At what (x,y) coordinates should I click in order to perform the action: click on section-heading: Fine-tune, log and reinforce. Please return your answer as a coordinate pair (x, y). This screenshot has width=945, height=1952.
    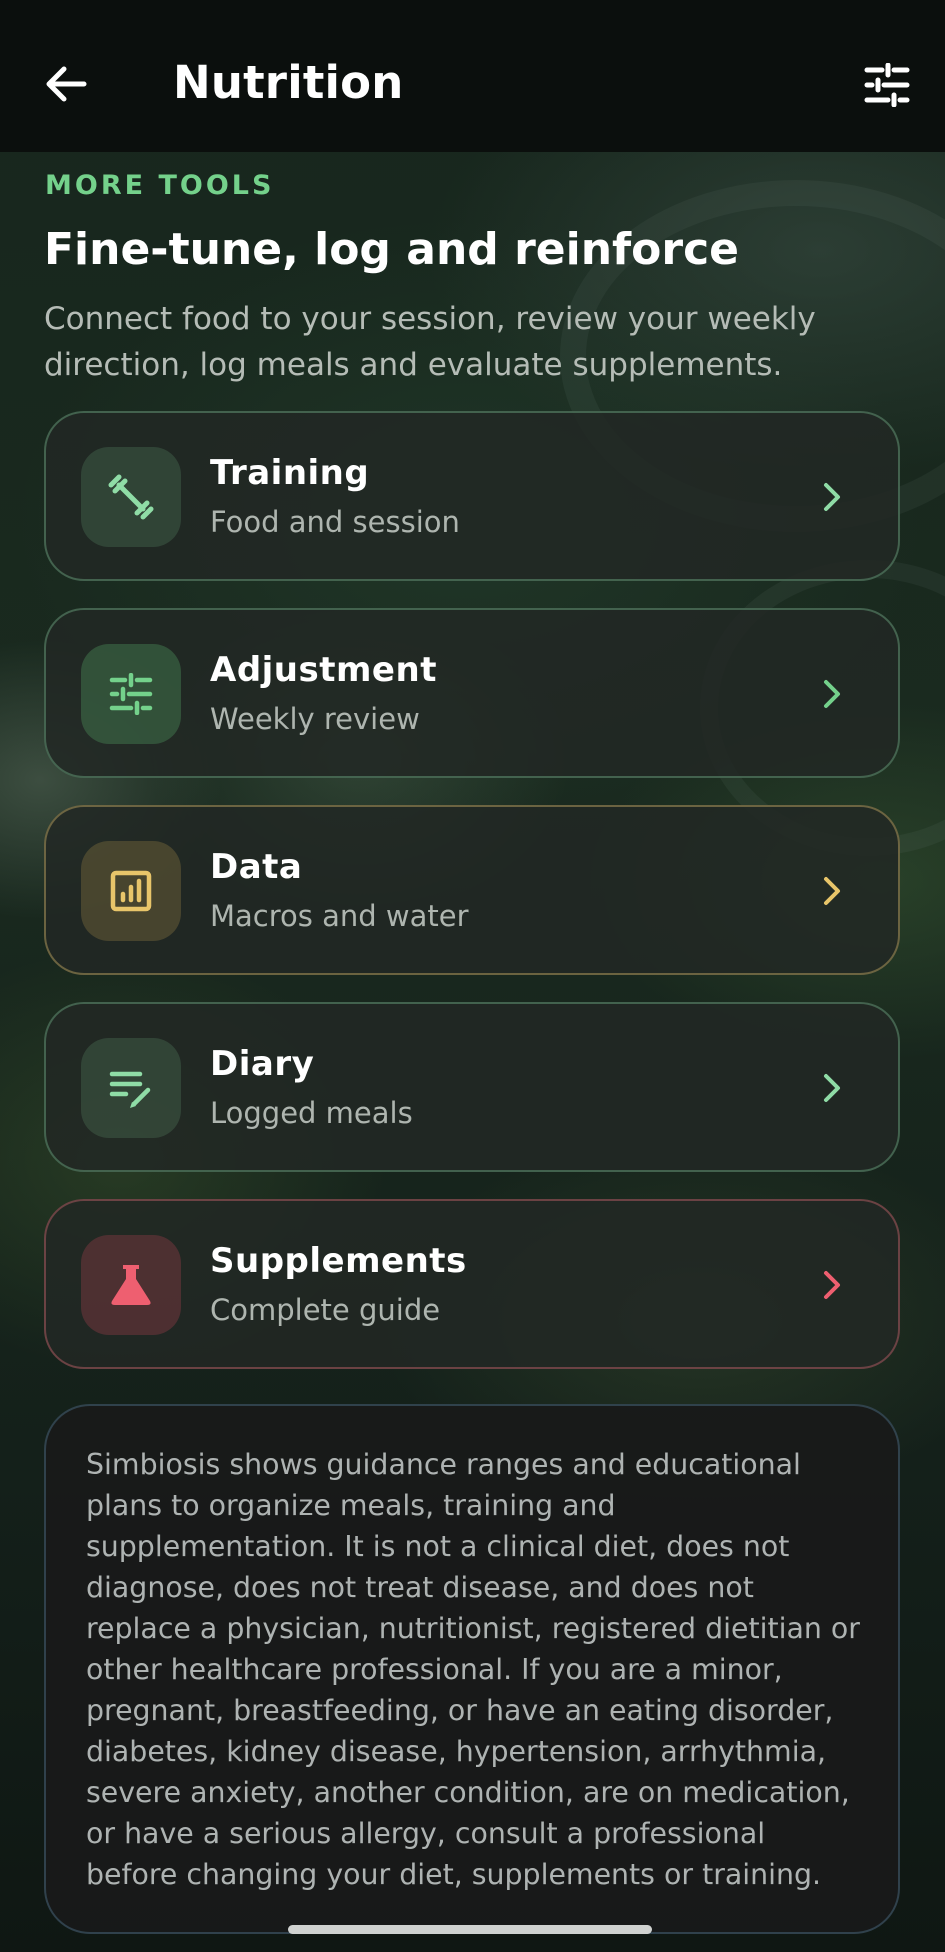
    Looking at the image, I should click on (392, 249).